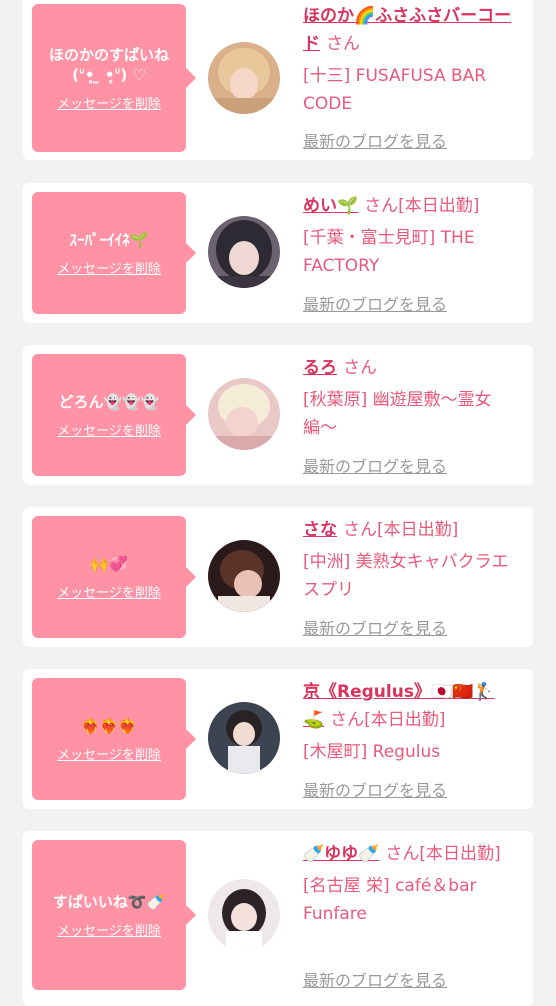  What do you see at coordinates (406, 576) in the screenshot?
I see `shop-name: [中洲] 美熟女キャバクラエスプリ` at bounding box center [406, 576].